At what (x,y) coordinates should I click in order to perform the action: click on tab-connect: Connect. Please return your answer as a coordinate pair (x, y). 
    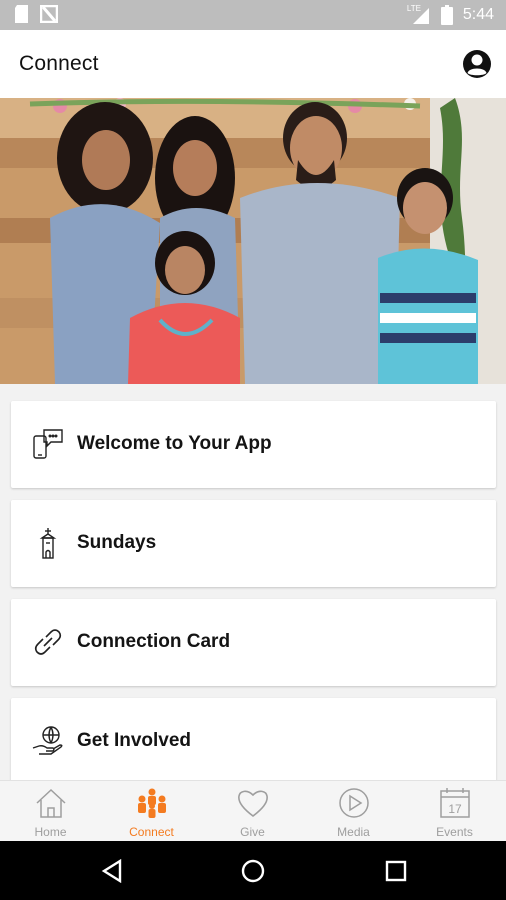
    Looking at the image, I should click on (151, 811).